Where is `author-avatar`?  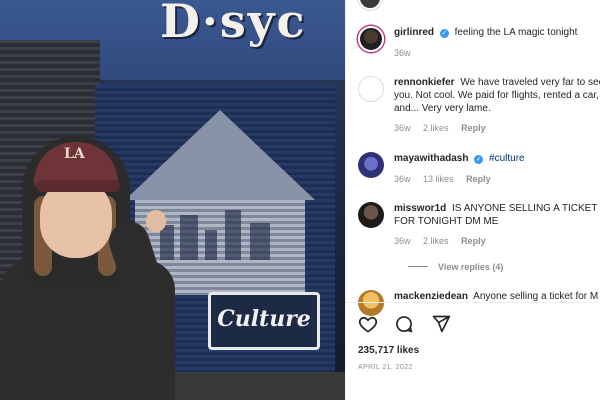 author-avatar is located at coordinates (371, 39).